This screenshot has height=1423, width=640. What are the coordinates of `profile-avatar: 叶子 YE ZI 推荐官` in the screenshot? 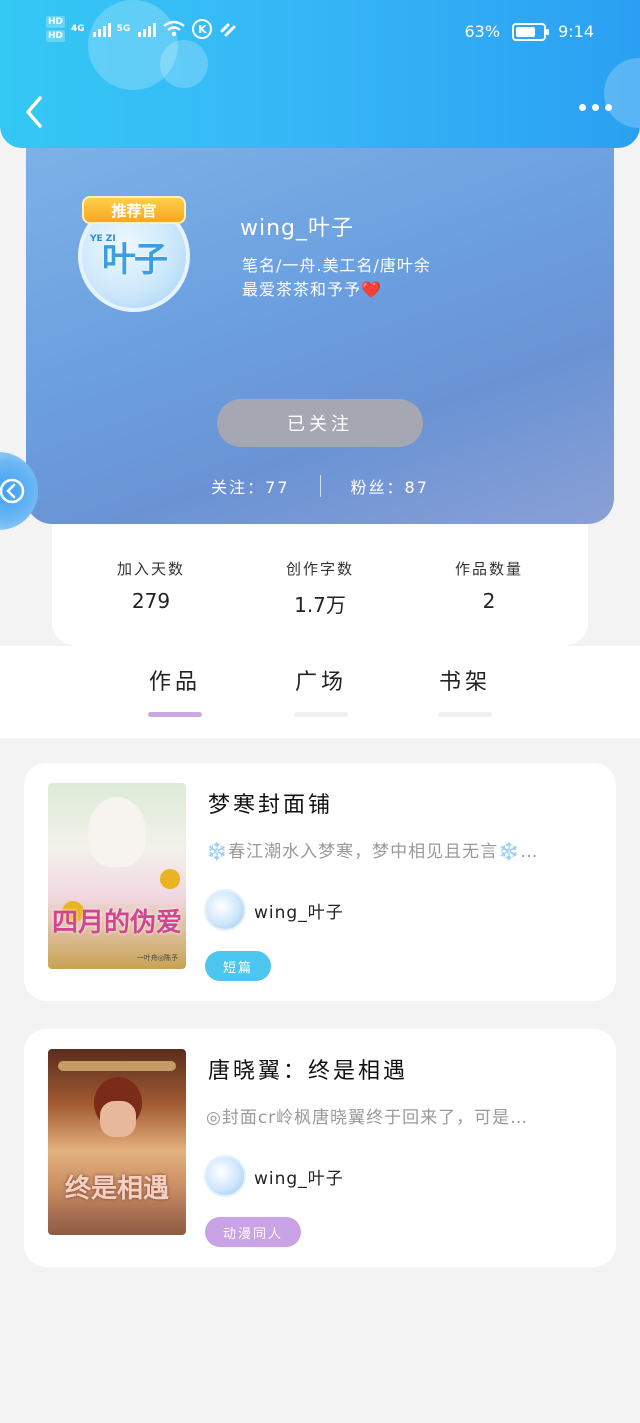 It's located at (134, 254).